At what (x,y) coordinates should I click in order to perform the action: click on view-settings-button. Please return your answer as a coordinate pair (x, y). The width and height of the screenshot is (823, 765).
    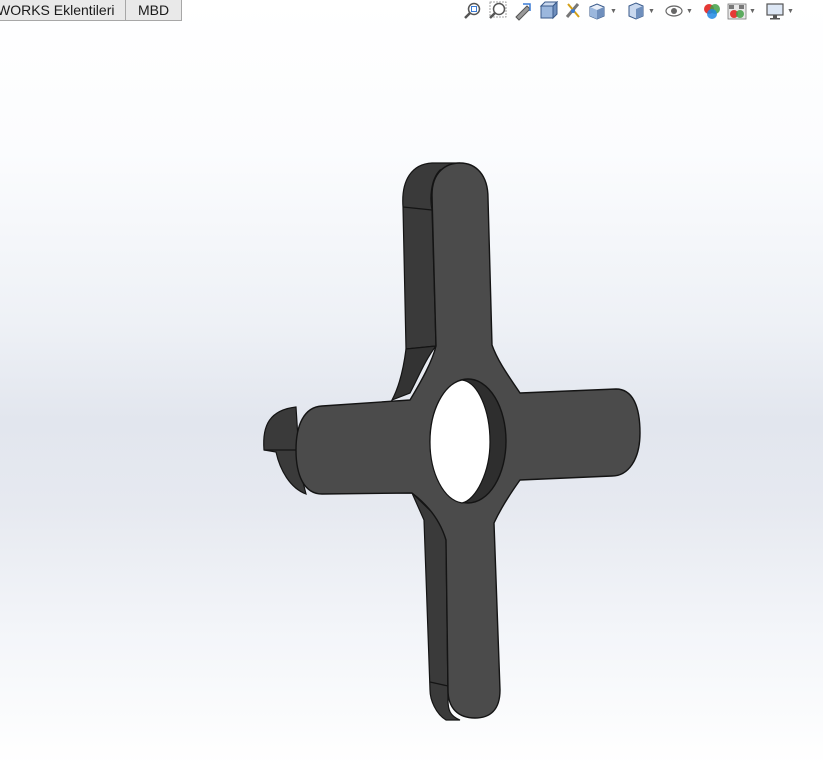
    Looking at the image, I should click on (775, 11).